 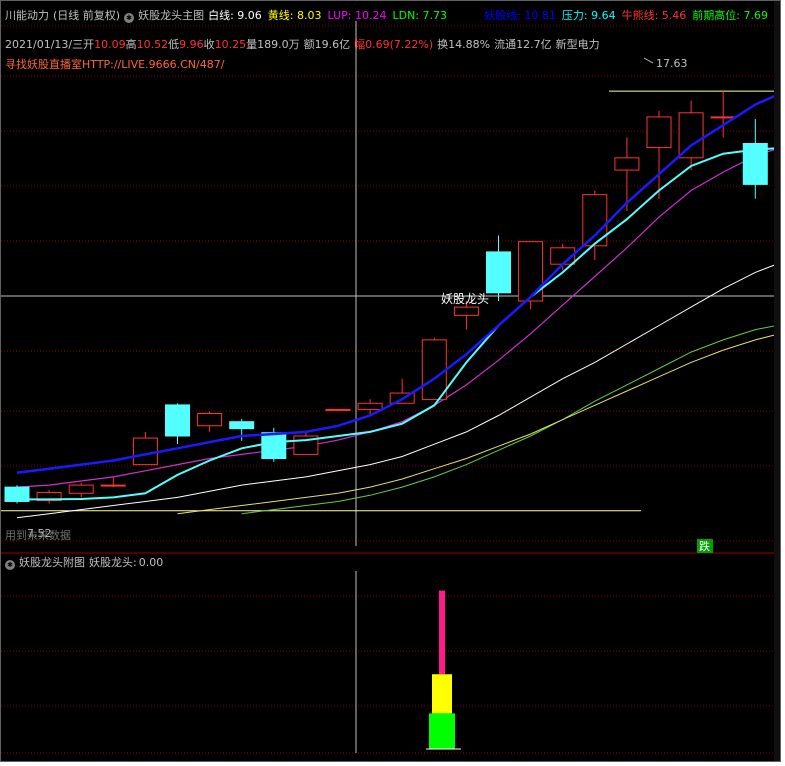 I want to click on volume-label: 量, so click(x=252, y=44).